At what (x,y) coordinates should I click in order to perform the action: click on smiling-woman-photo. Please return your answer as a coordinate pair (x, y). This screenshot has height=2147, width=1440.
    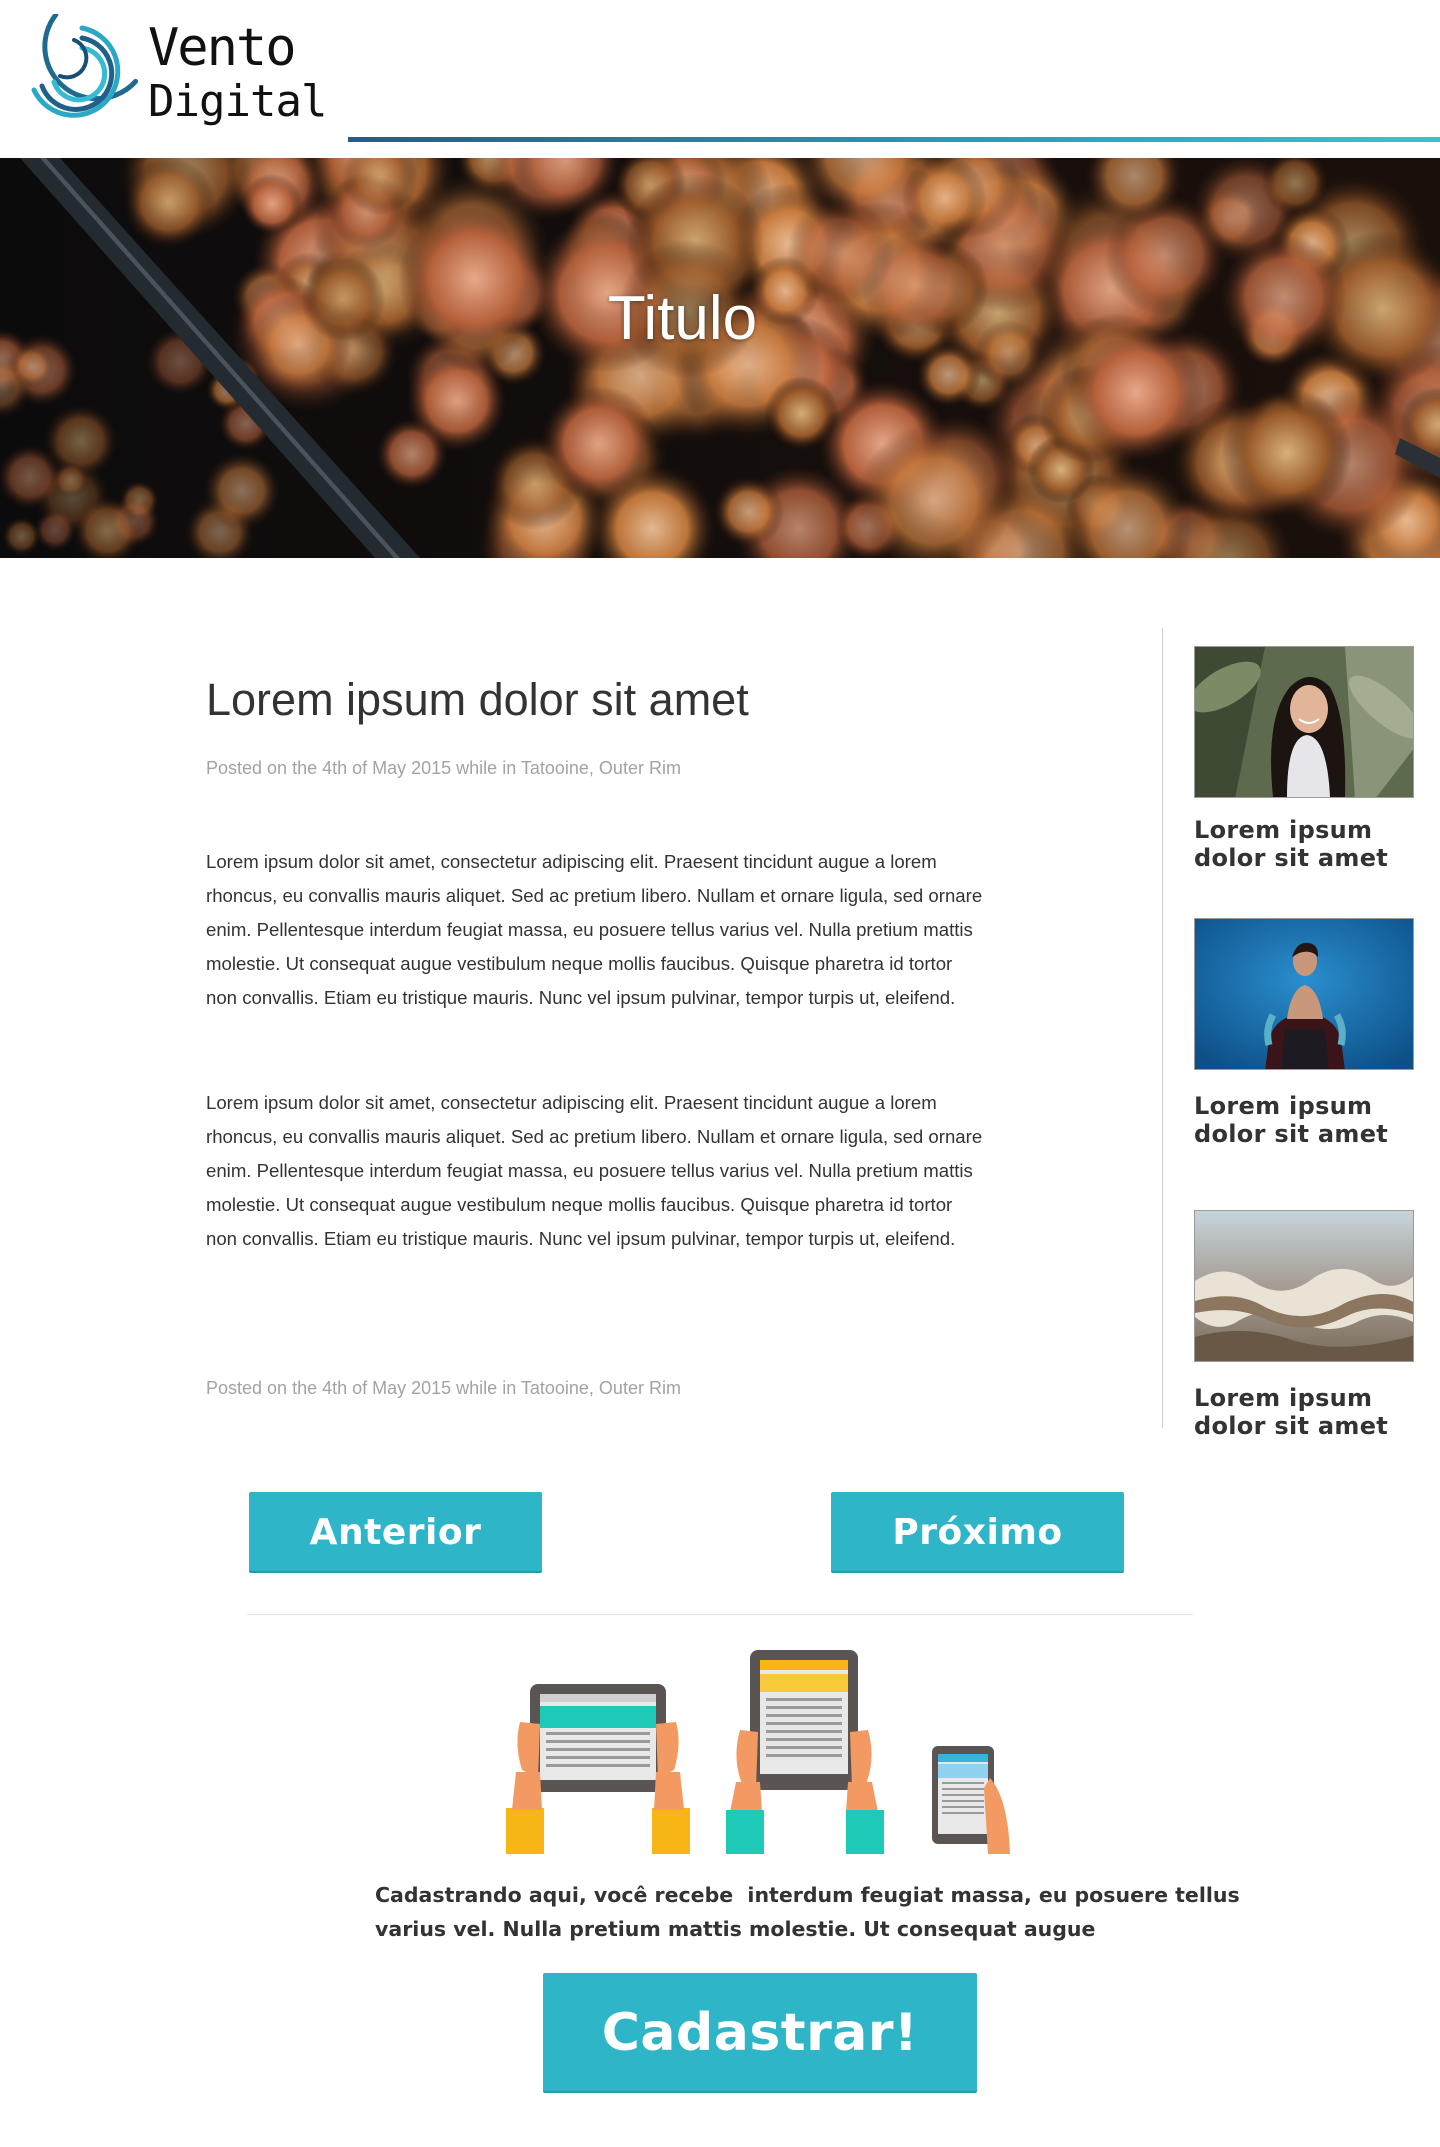
    Looking at the image, I should click on (1304, 722).